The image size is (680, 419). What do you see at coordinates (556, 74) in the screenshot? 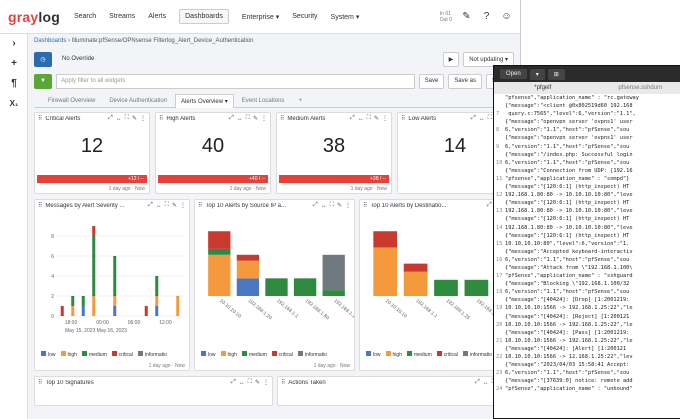
I see `new-tab-icon: ⊞` at bounding box center [556, 74].